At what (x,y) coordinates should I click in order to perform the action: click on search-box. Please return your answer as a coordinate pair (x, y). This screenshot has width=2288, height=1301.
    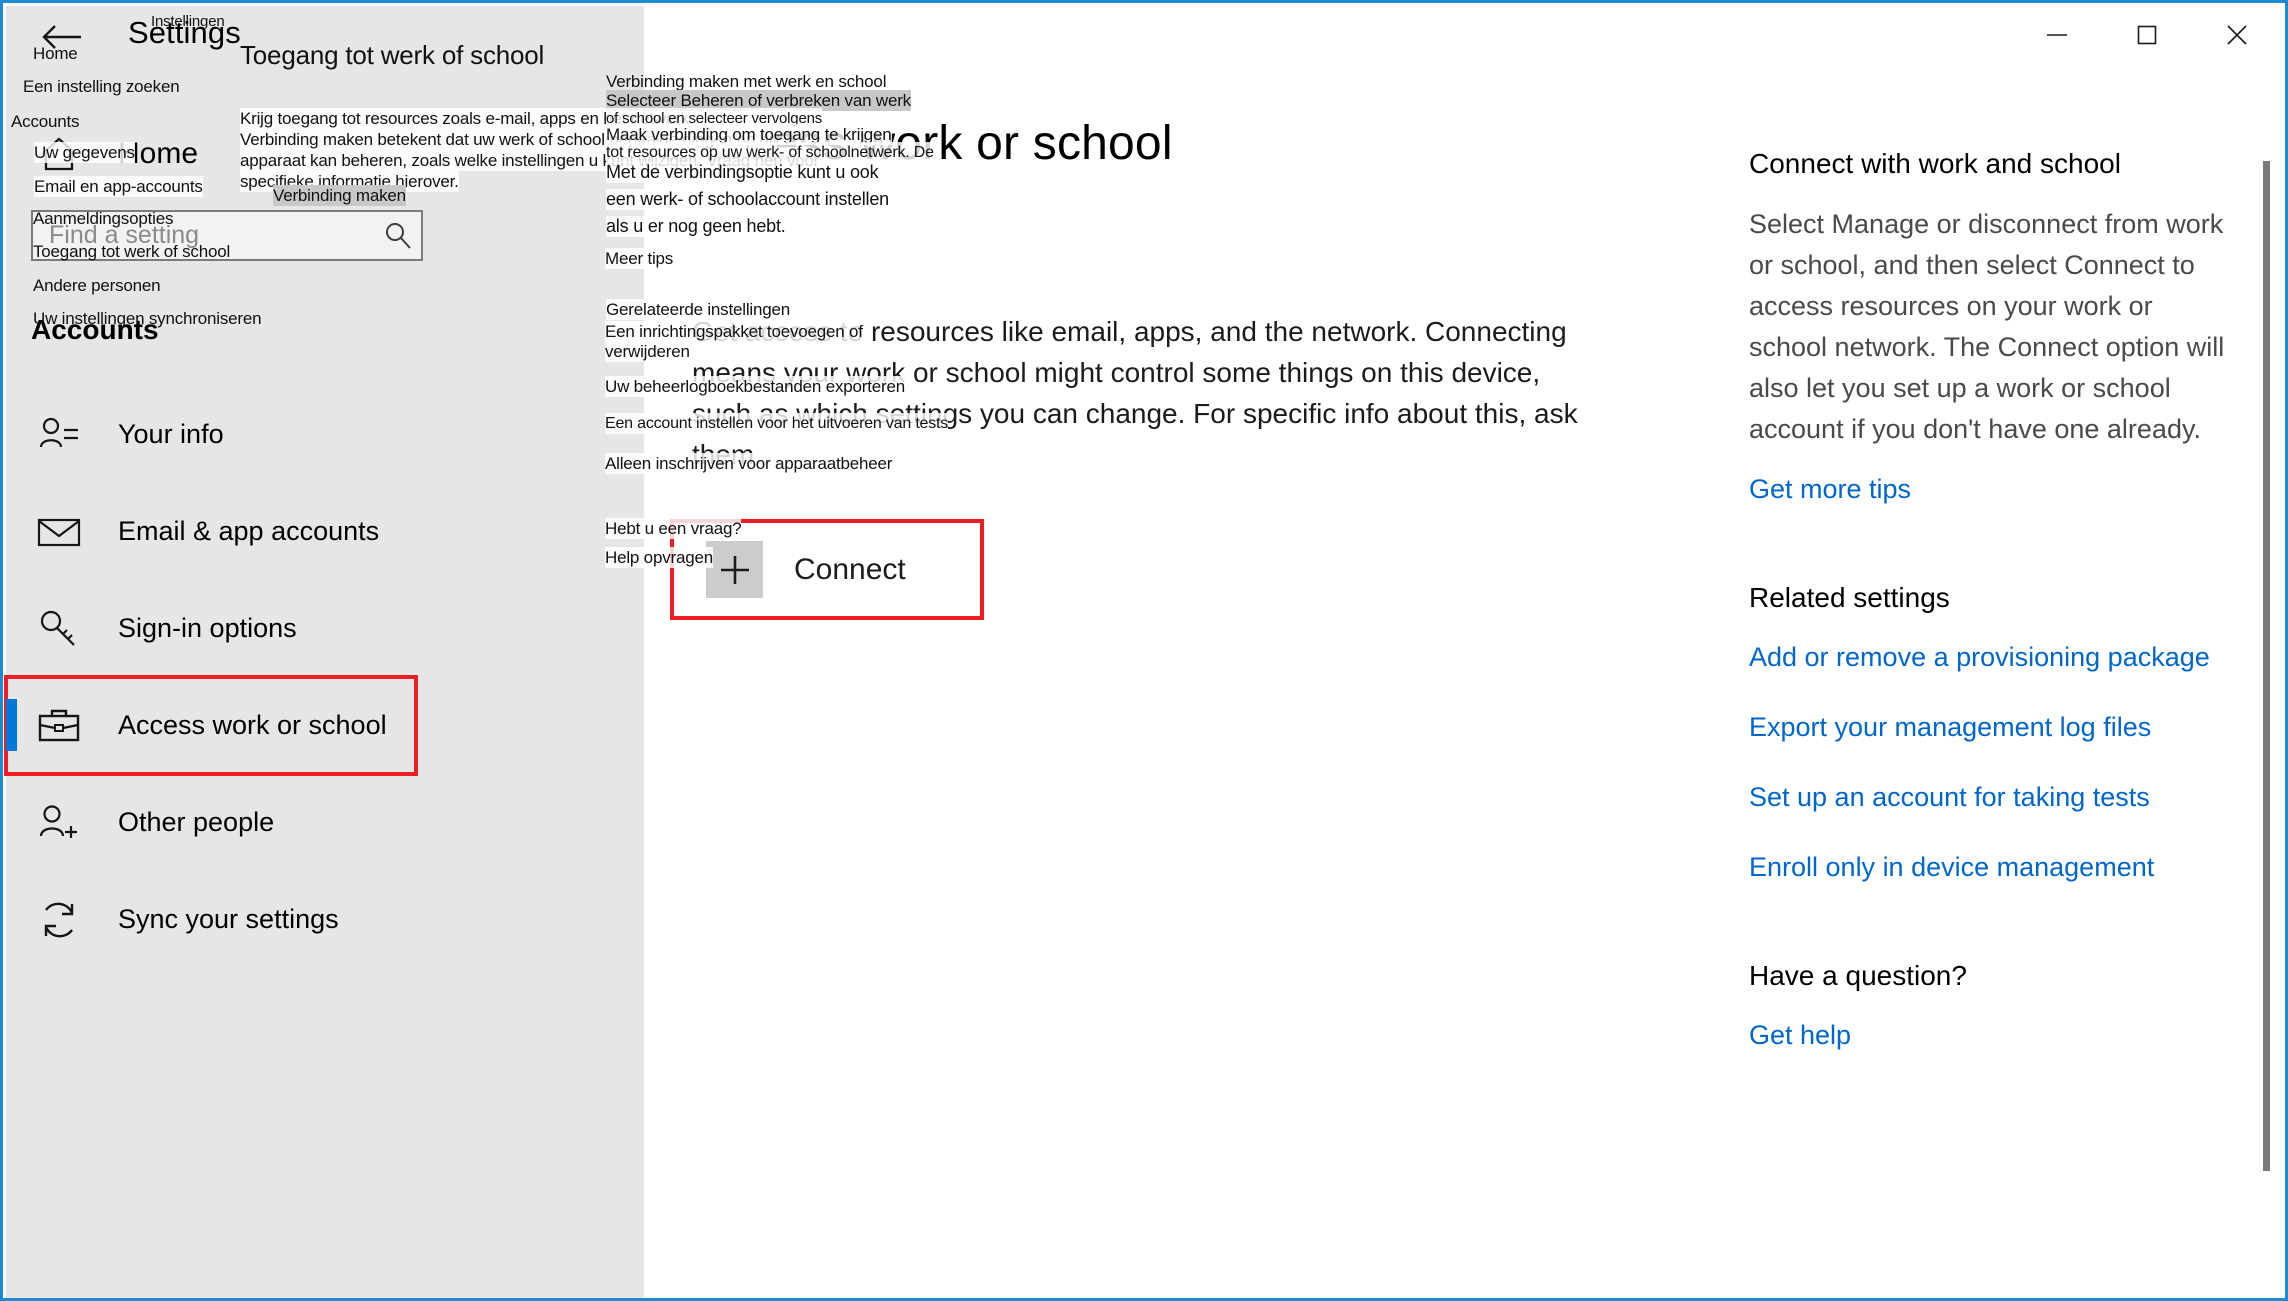
    Looking at the image, I should click on (227, 235).